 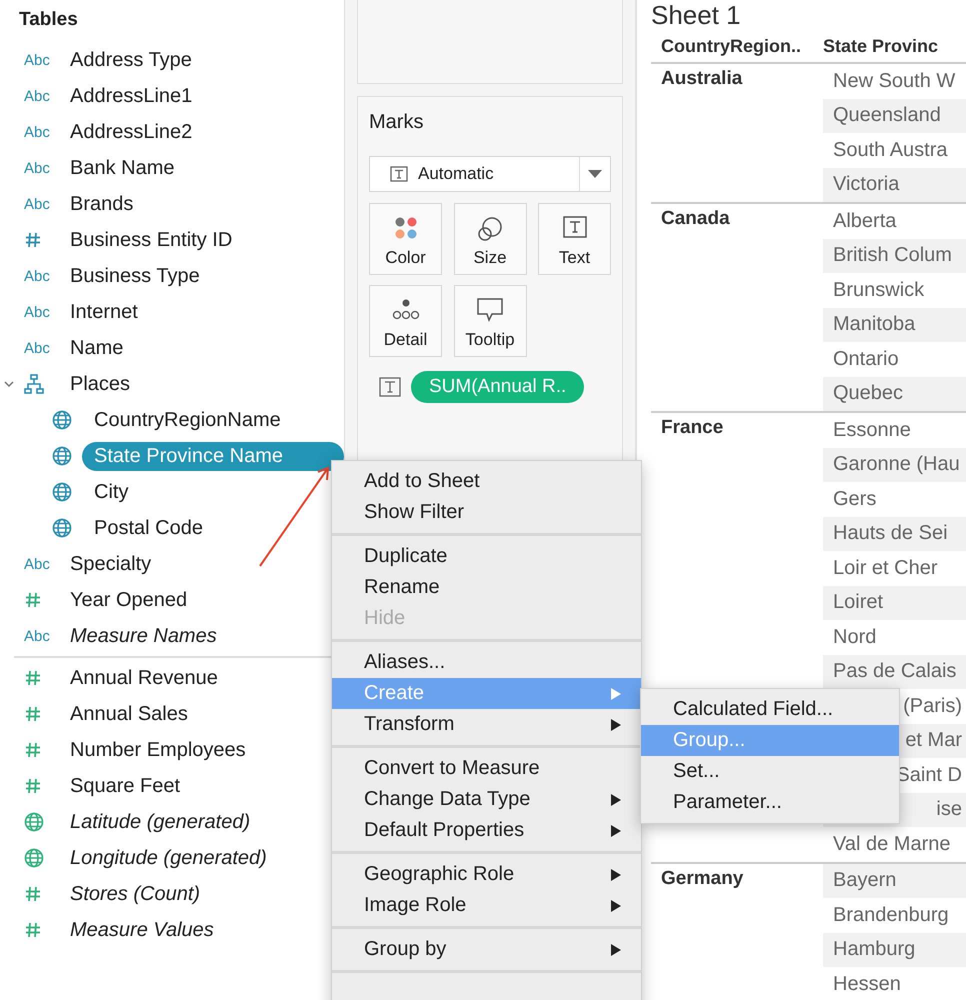 I want to click on table-cell: ise, so click(x=949, y=810).